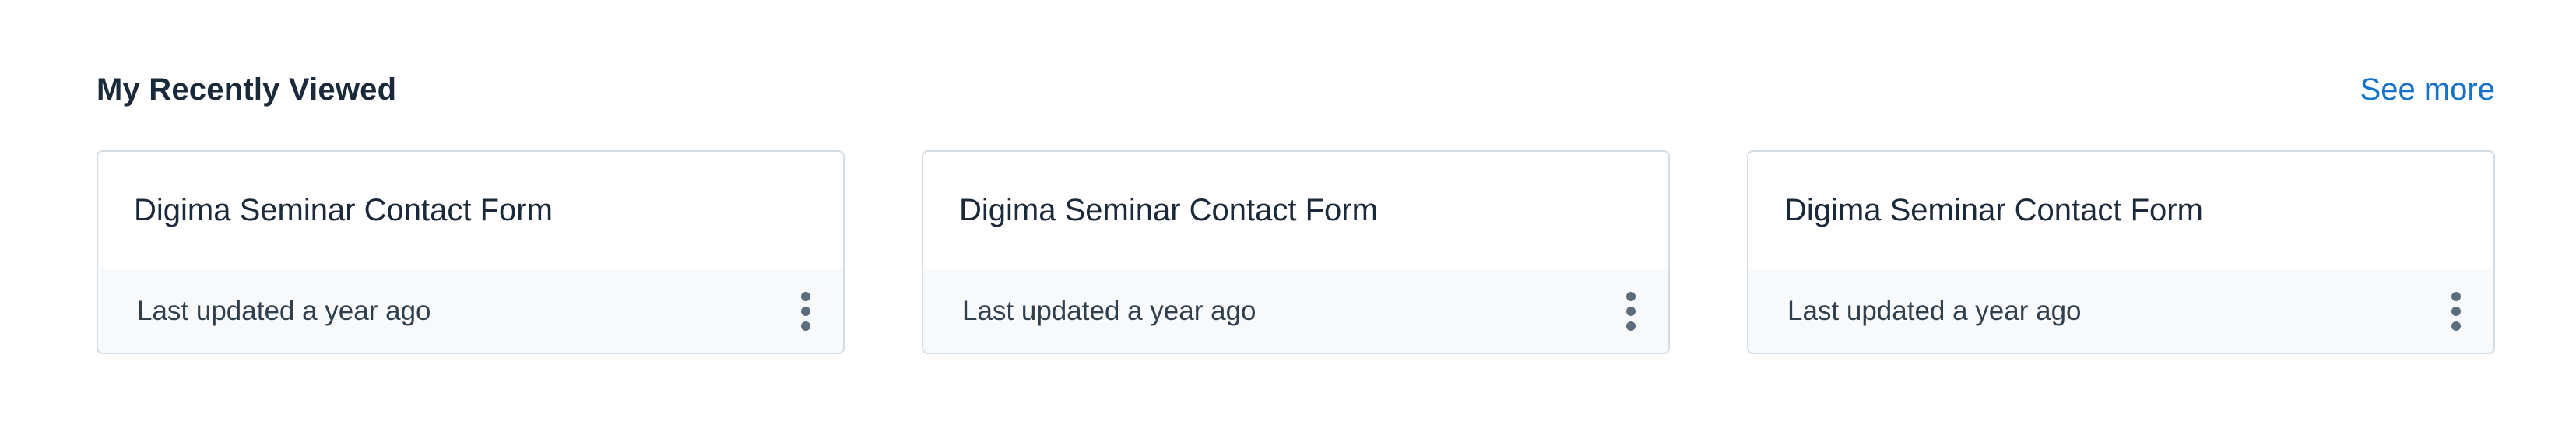 This screenshot has height=432, width=2576. I want to click on see-more-link: See more, so click(2428, 90).